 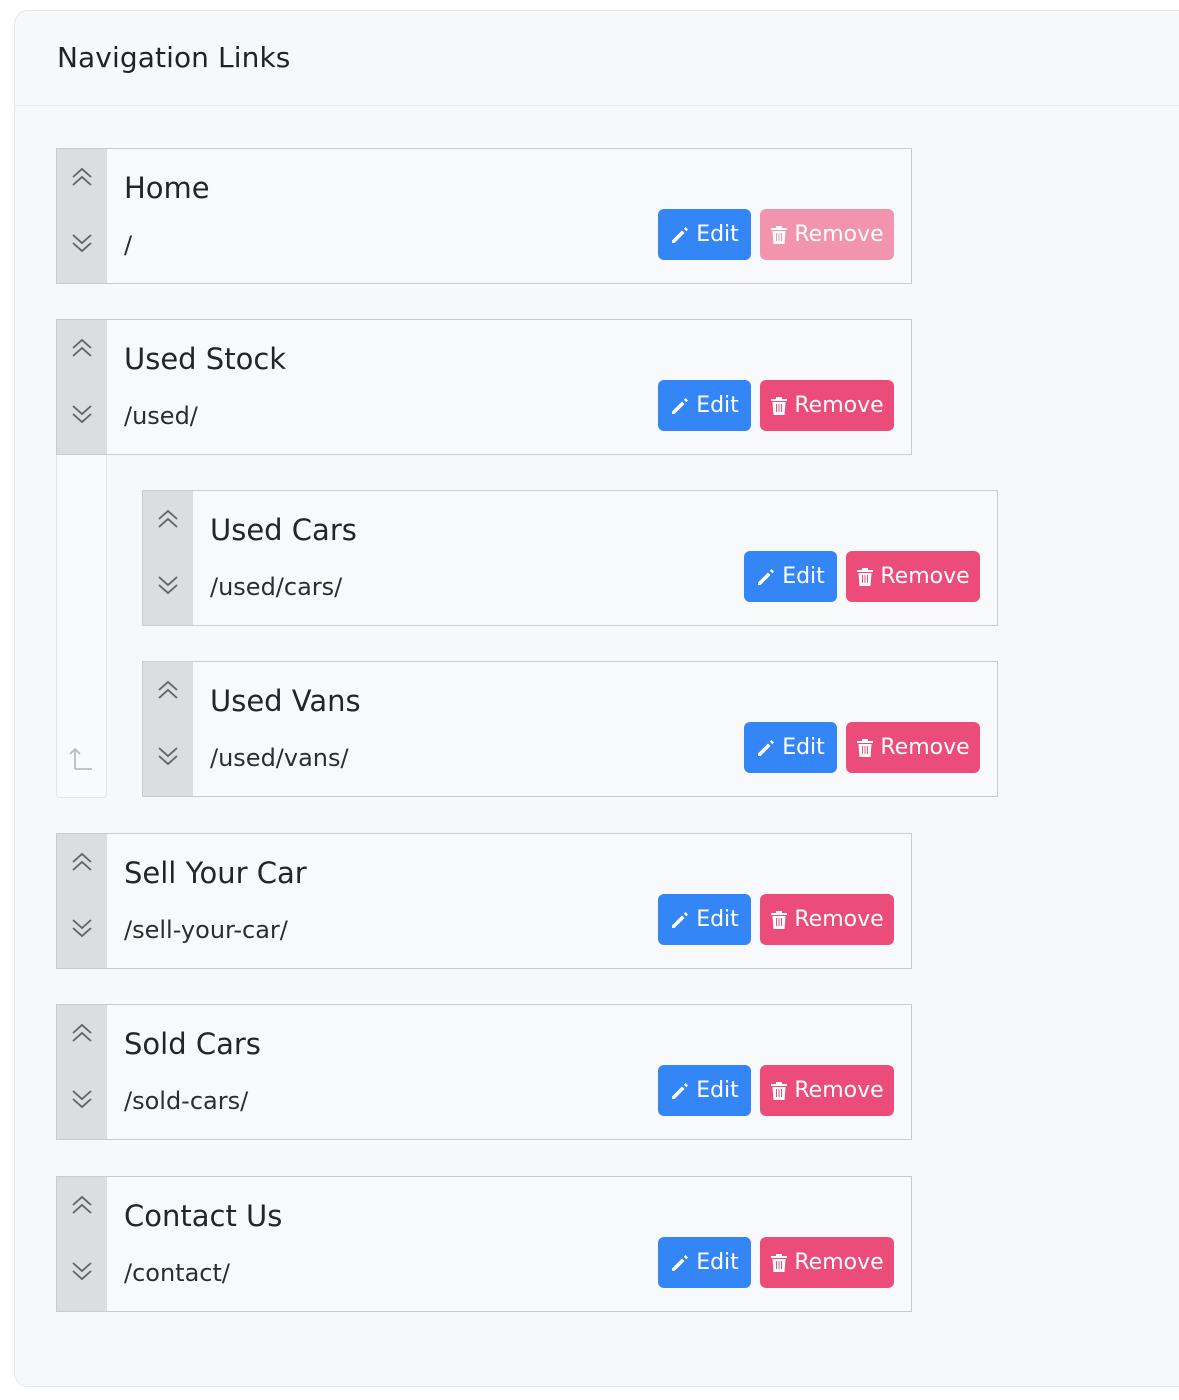 I want to click on nav-link-url: /, so click(x=128, y=245).